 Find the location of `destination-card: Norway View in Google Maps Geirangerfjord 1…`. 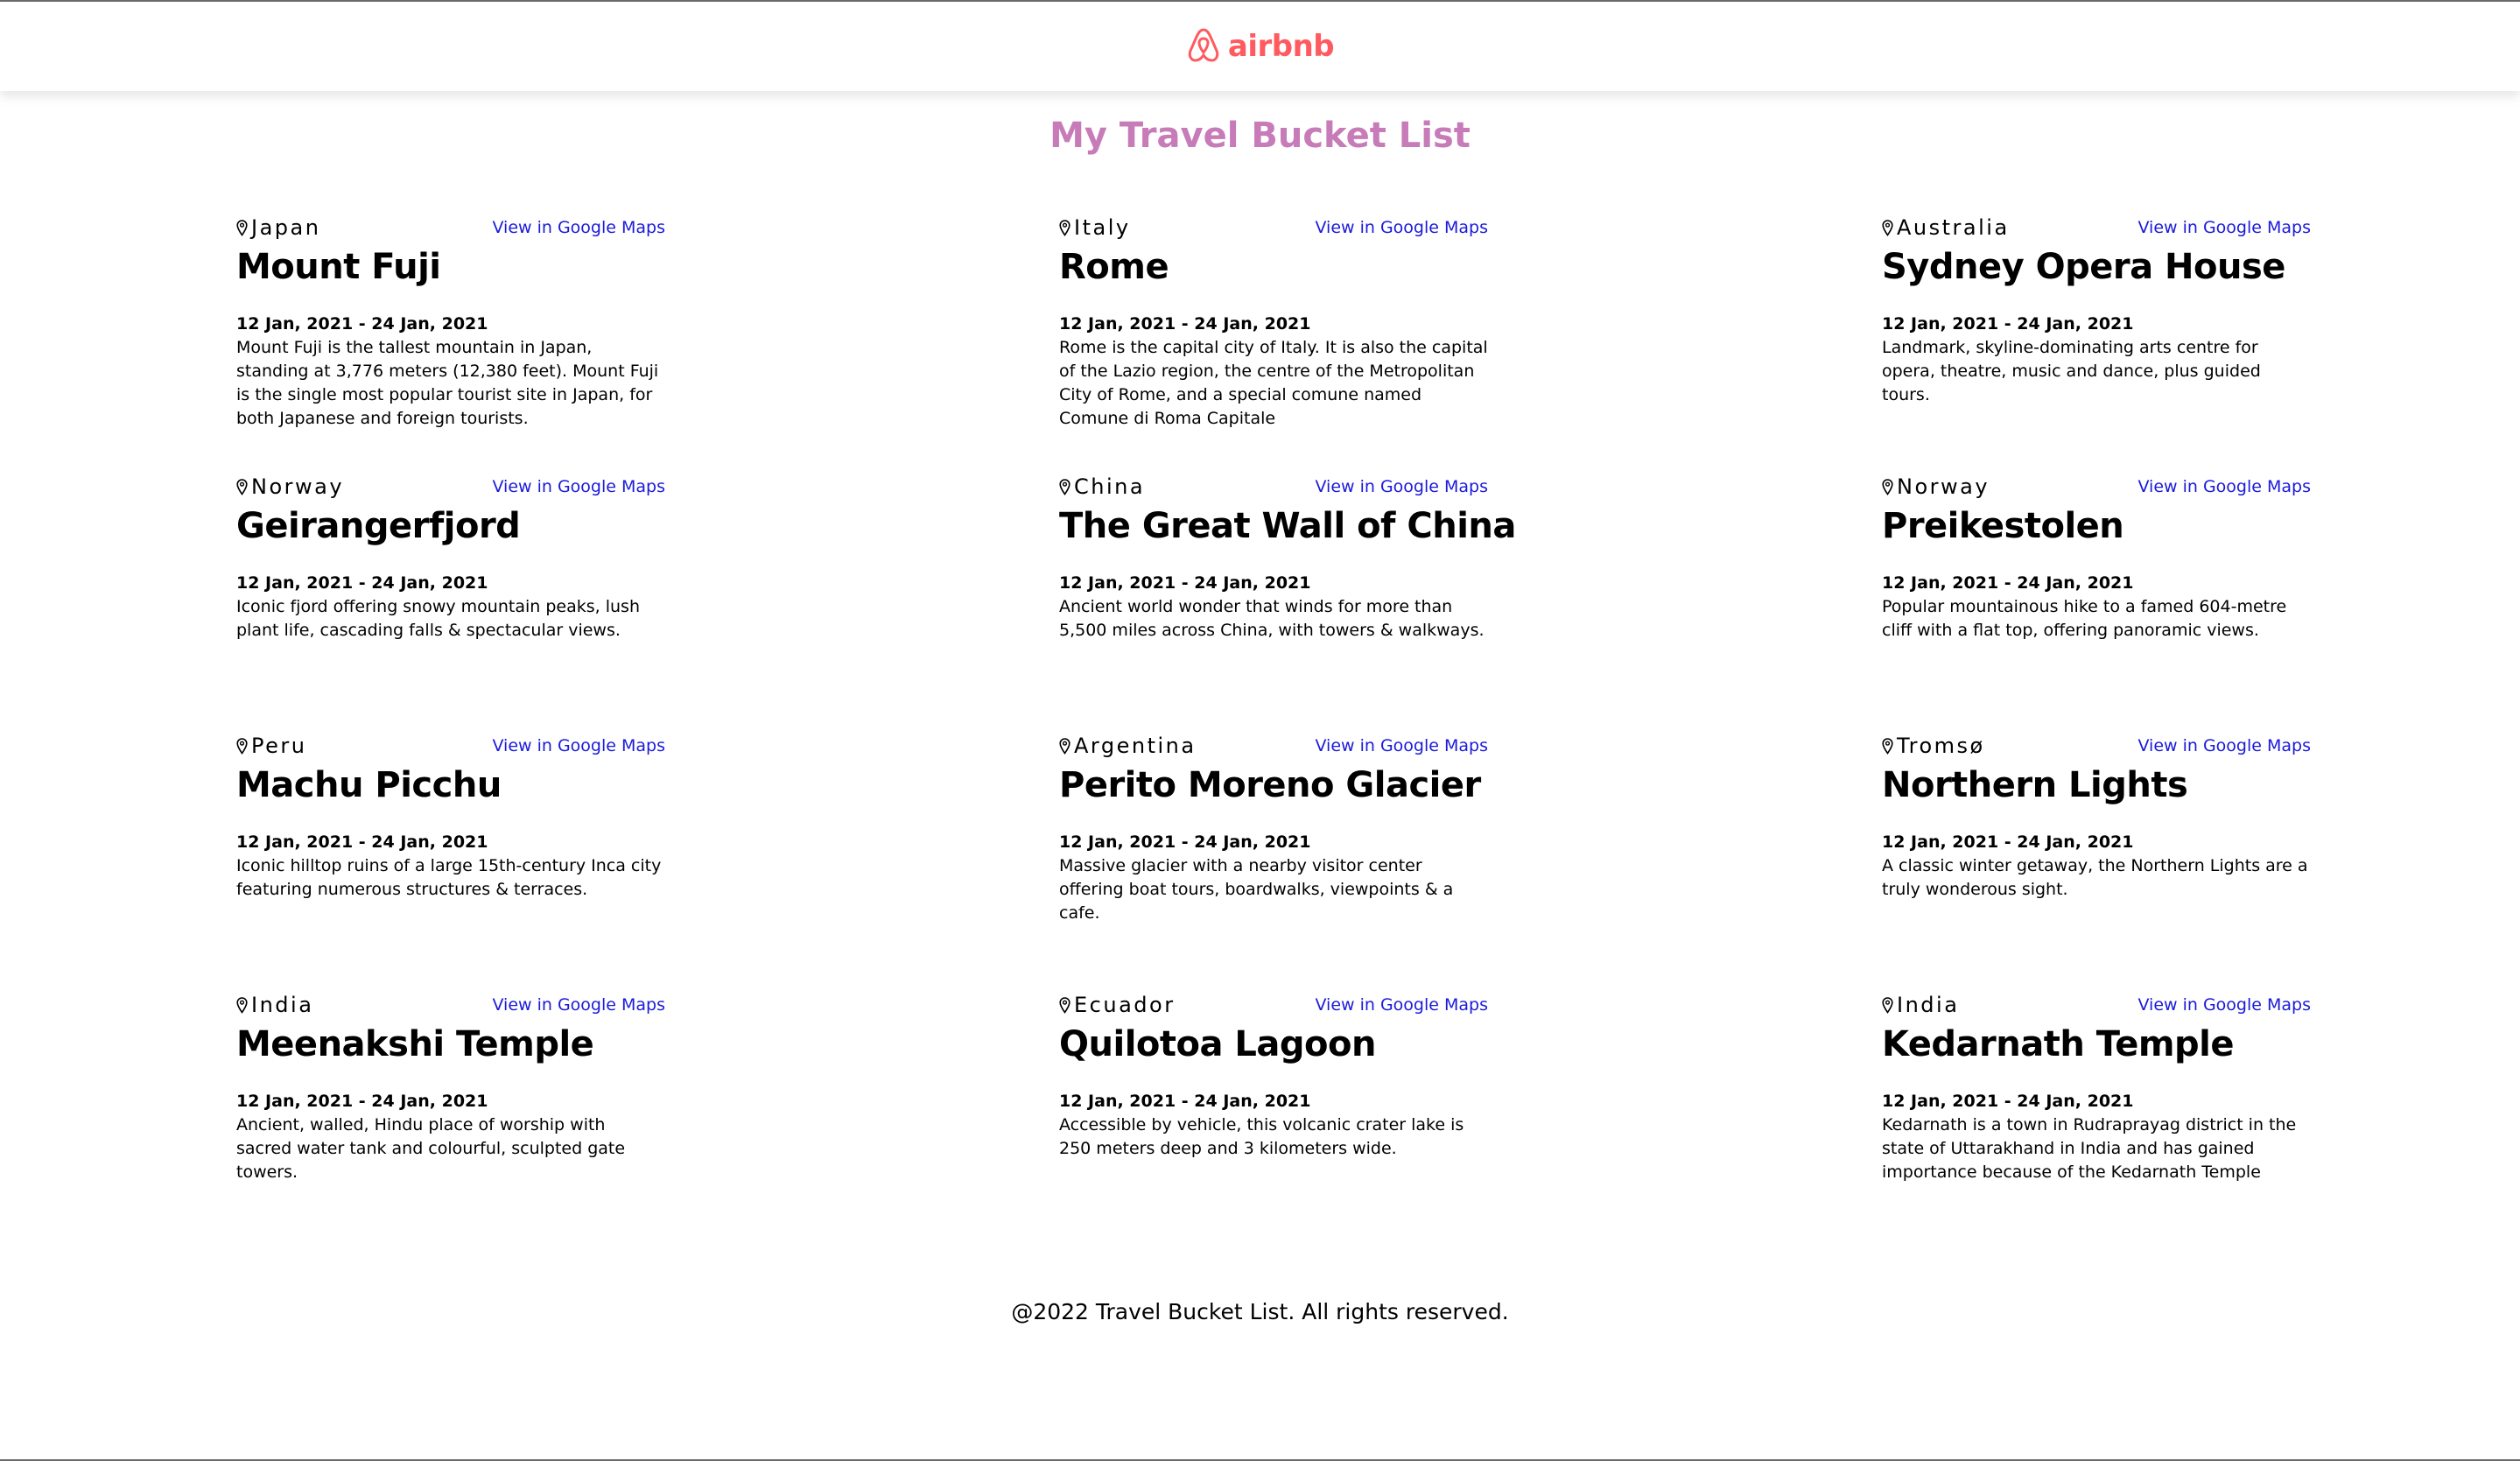

destination-card: Norway View in Google Maps Geirangerfjord 1… is located at coordinates (450, 603).